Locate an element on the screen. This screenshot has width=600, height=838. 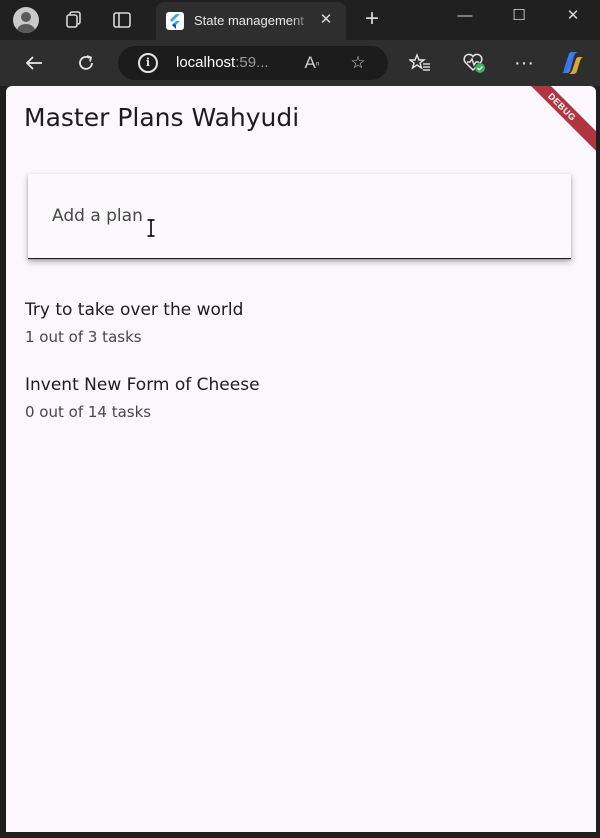
tab-close-icon: ✕ is located at coordinates (326, 20).